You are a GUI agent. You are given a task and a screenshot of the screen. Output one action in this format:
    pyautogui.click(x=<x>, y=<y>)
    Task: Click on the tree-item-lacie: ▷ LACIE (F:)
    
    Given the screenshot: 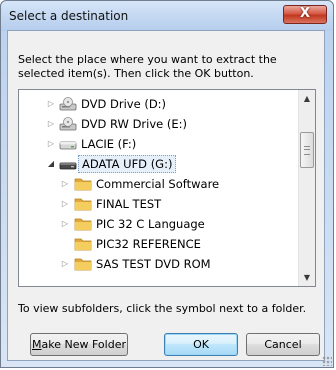 What is the action you would take?
    pyautogui.click(x=158, y=144)
    